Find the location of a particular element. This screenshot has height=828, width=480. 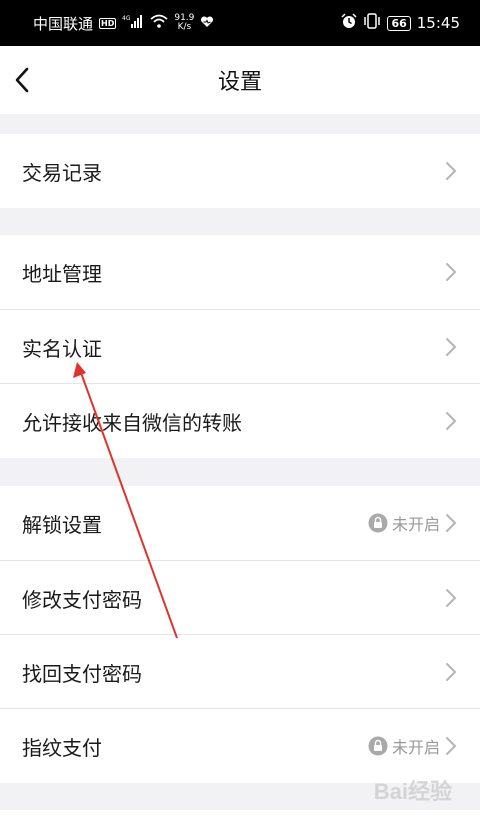

hd-badge: HD is located at coordinates (108, 23).